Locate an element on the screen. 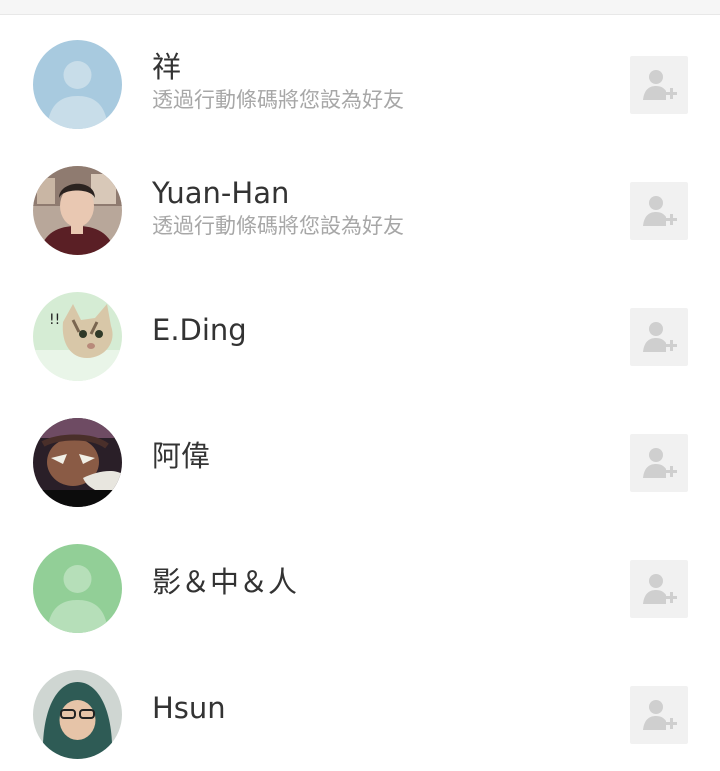 This screenshot has height=771, width=720. top-bar is located at coordinates (360, 7).